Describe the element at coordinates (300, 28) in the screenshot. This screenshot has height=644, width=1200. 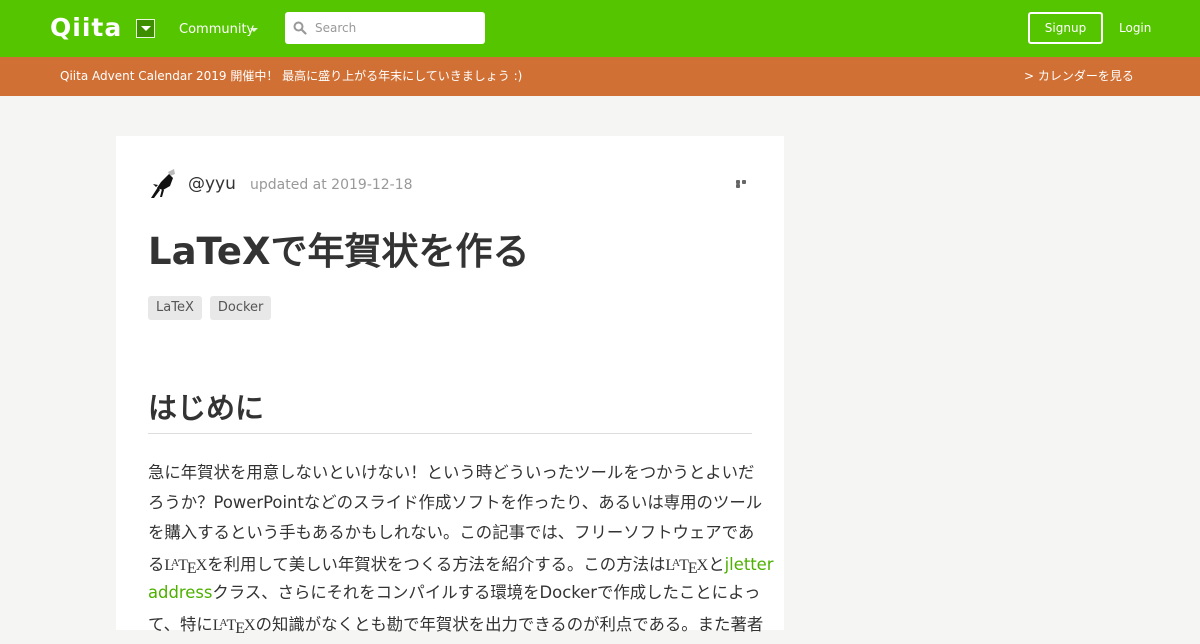
I see `search-icon` at that location.